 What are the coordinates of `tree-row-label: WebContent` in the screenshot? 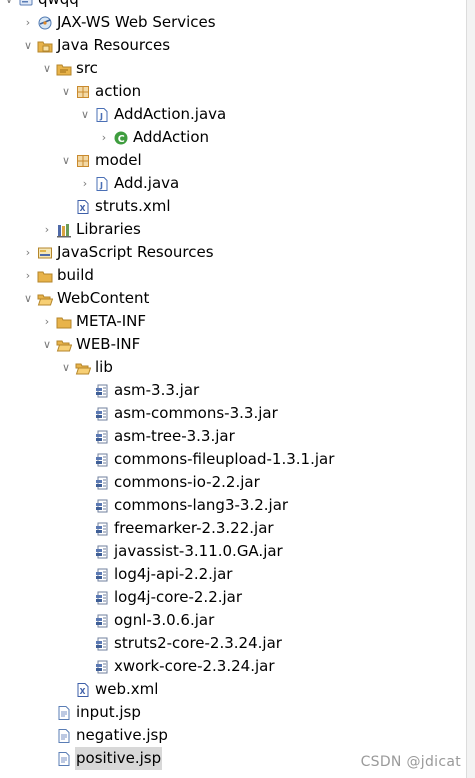 It's located at (103, 298).